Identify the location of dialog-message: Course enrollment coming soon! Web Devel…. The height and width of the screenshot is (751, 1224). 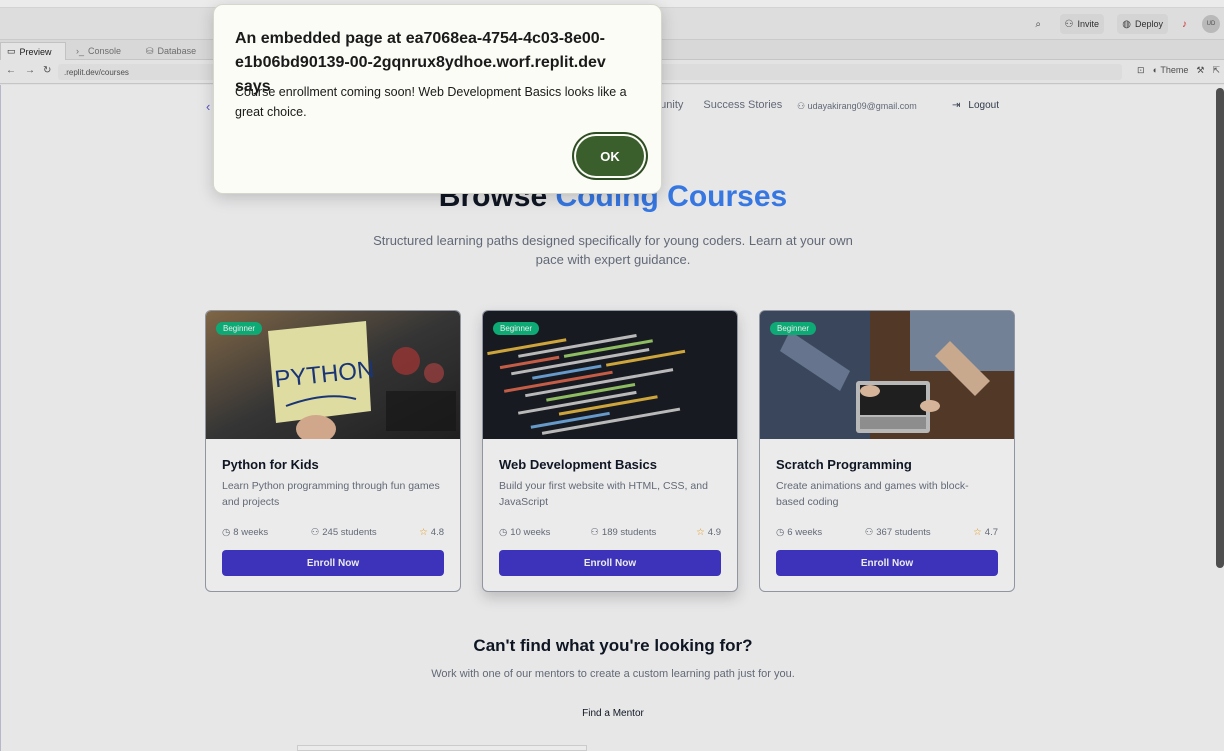
(431, 102).